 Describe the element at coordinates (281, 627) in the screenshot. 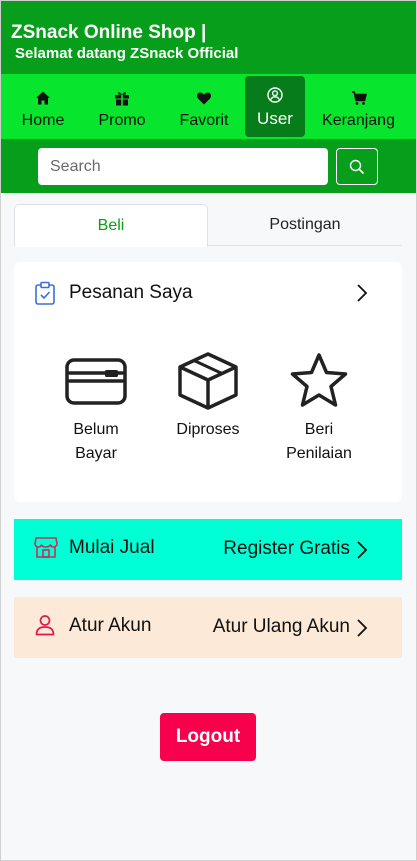

I see `reset-account-link: Atur Ulang Akun` at that location.